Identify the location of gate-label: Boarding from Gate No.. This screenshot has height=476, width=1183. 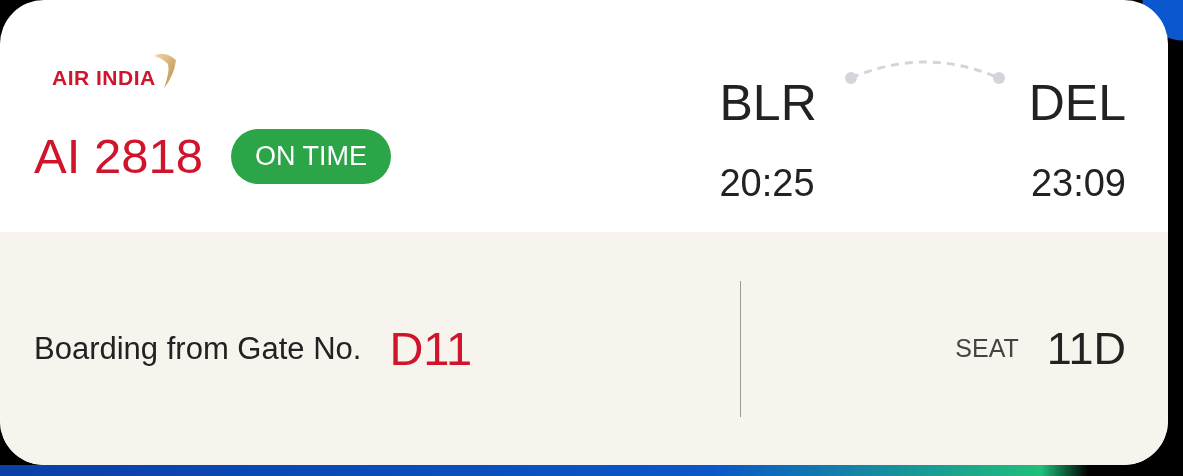
(198, 348).